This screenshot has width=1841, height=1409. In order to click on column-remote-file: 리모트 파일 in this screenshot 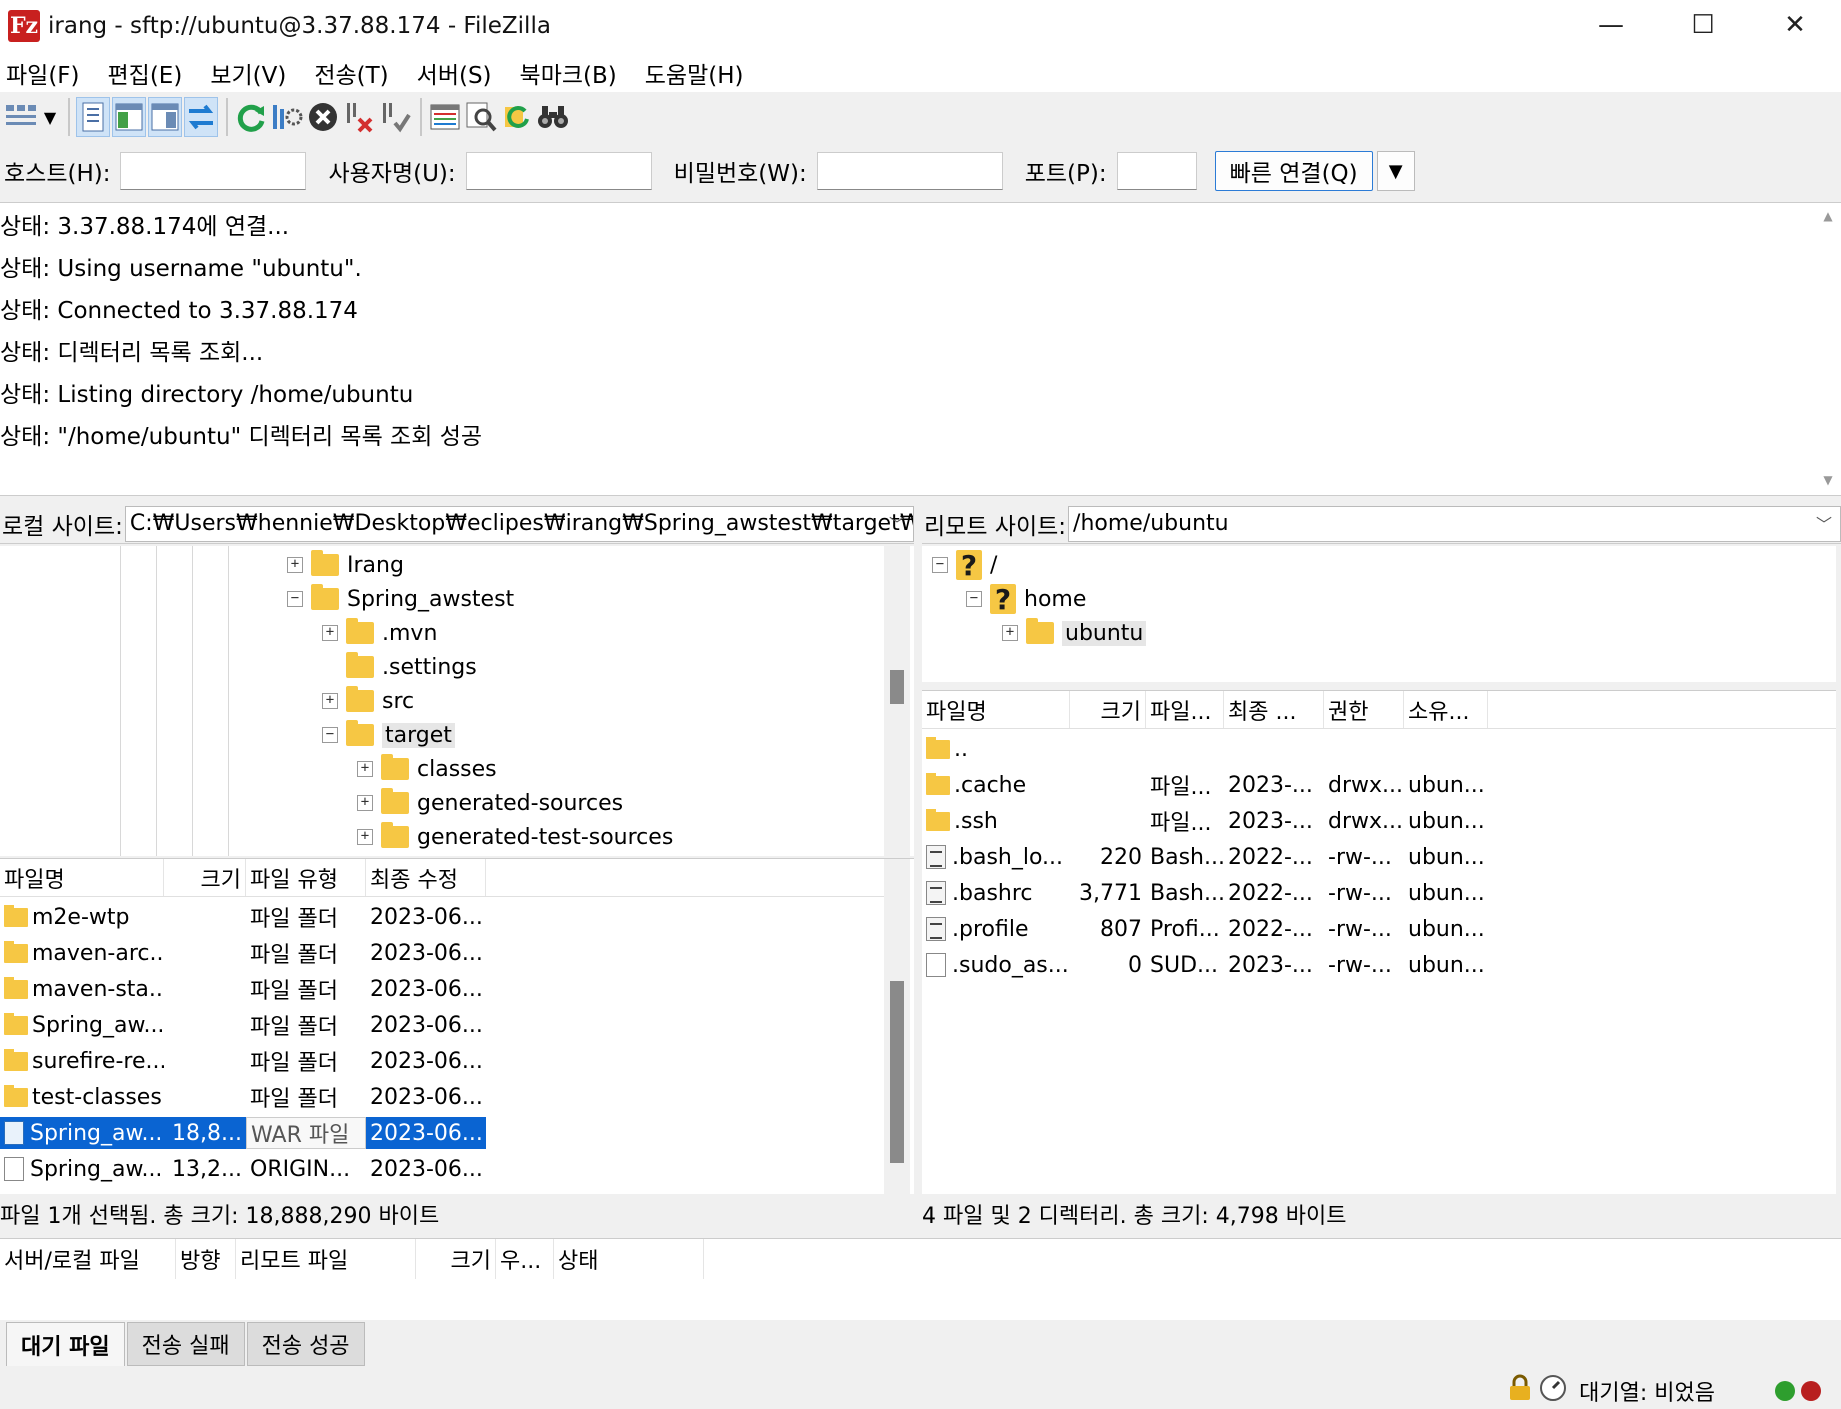, I will do `click(326, 1259)`.